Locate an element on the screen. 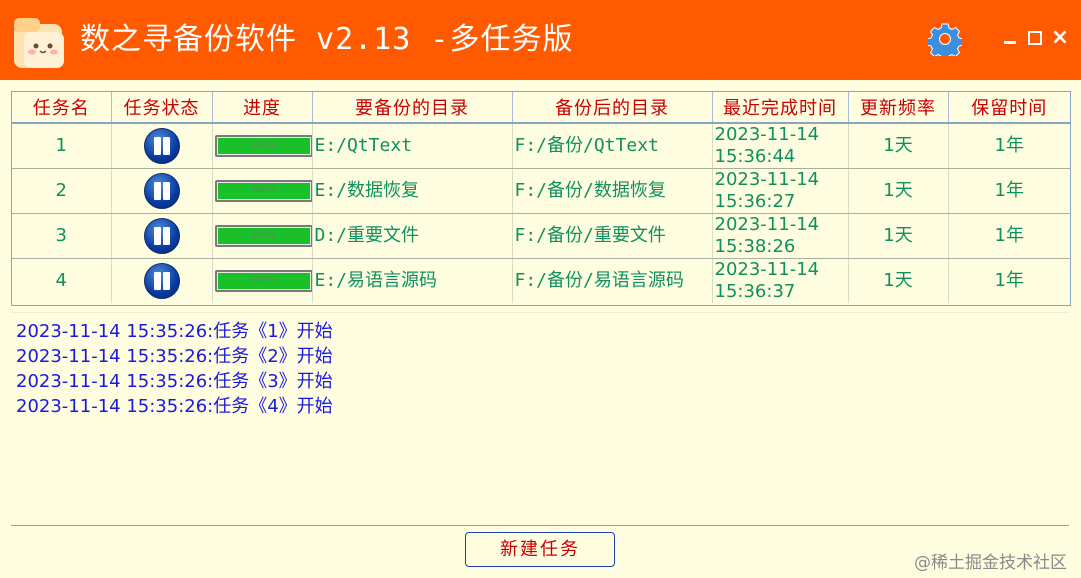 Image resolution: width=1081 pixels, height=578 pixels. app-title: 数之寻备份软件 v2.13 -多任务版 is located at coordinates (327, 39).